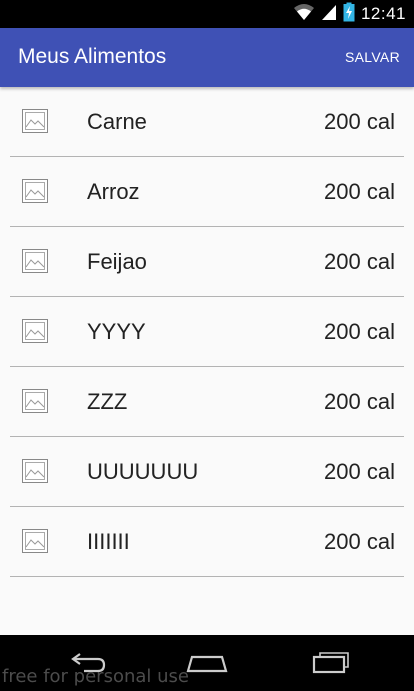  Describe the element at coordinates (207, 402) in the screenshot. I see `list-item: ZZZ 200 cal` at that location.